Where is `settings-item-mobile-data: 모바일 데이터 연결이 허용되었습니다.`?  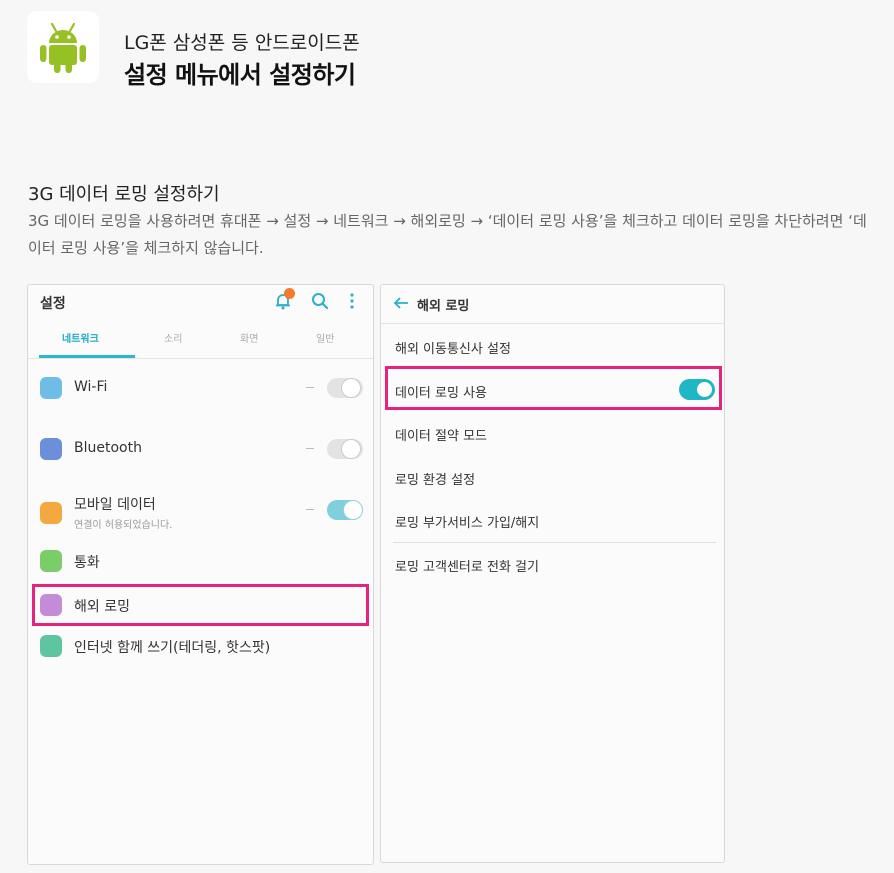
settings-item-mobile-data: 모바일 데이터 연결이 허용되었습니다. is located at coordinates (200, 512).